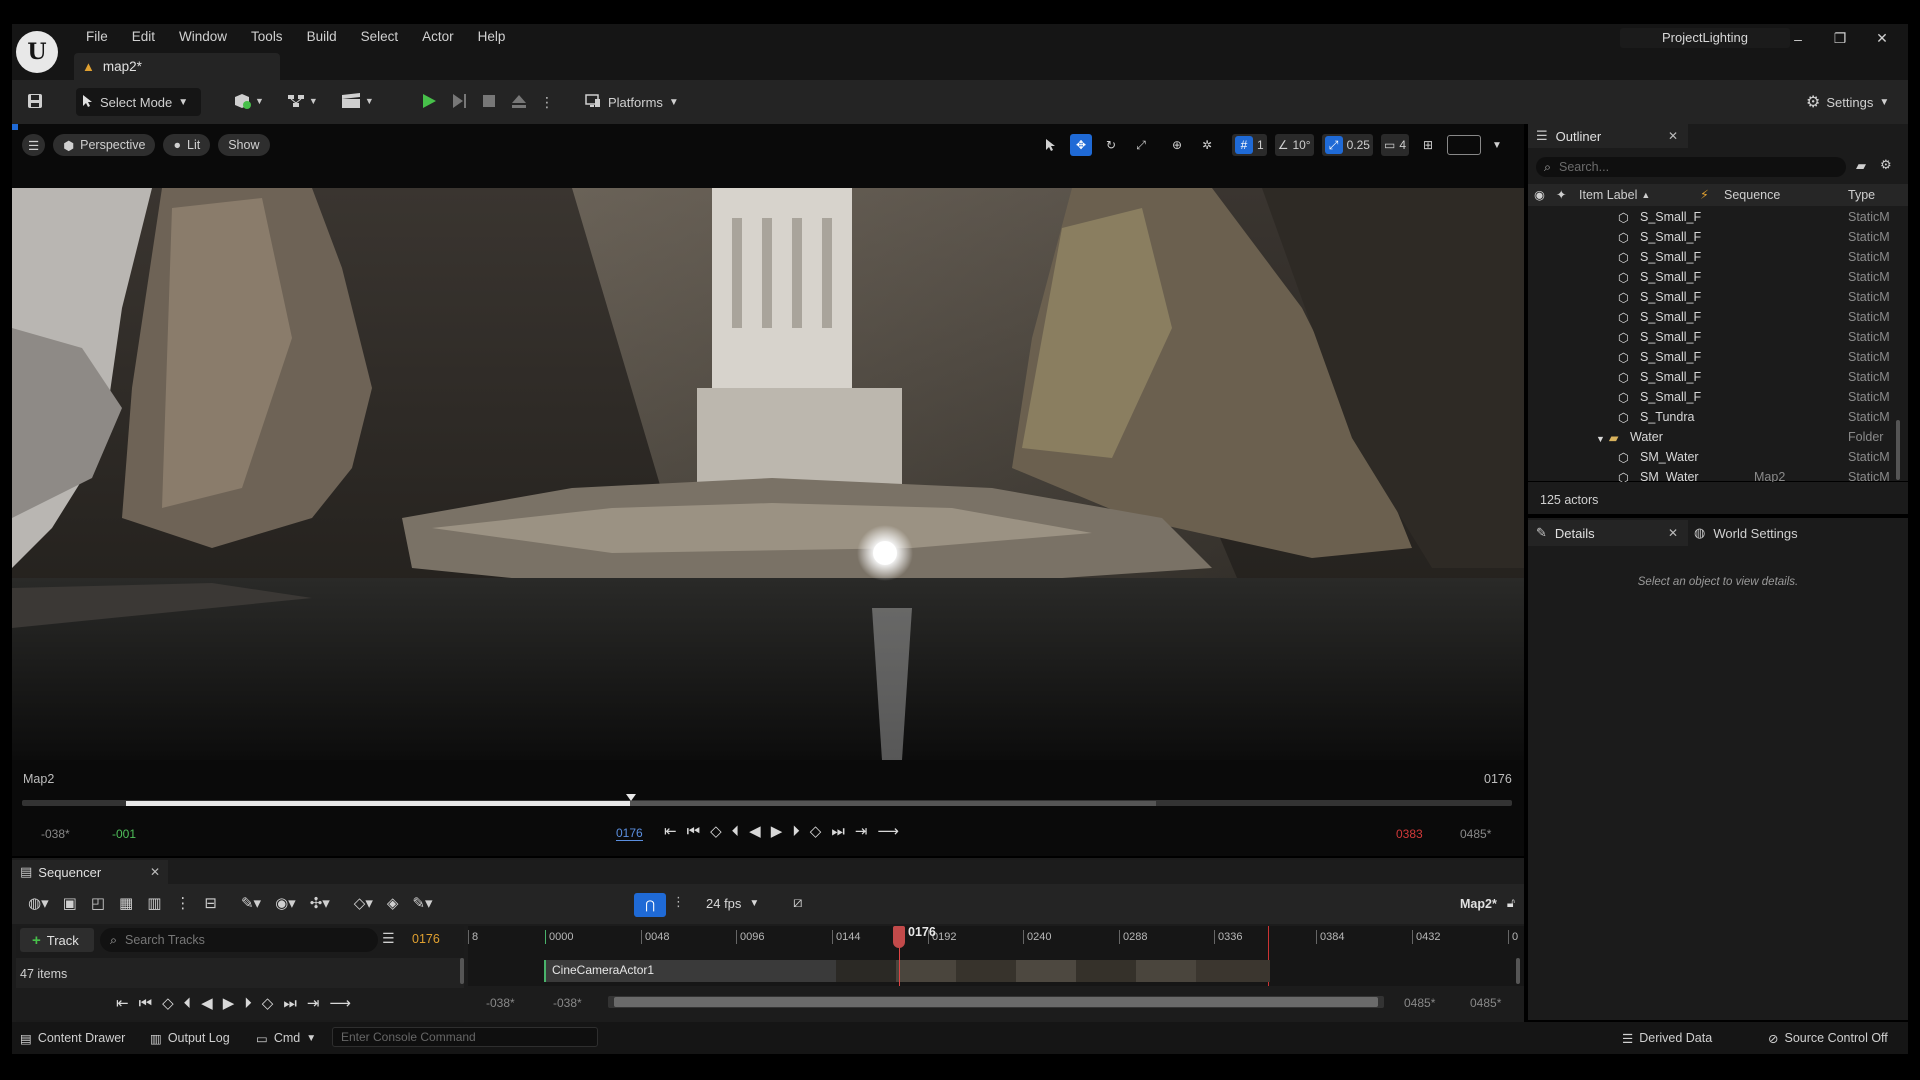  I want to click on minimize-icon: –, so click(1798, 39).